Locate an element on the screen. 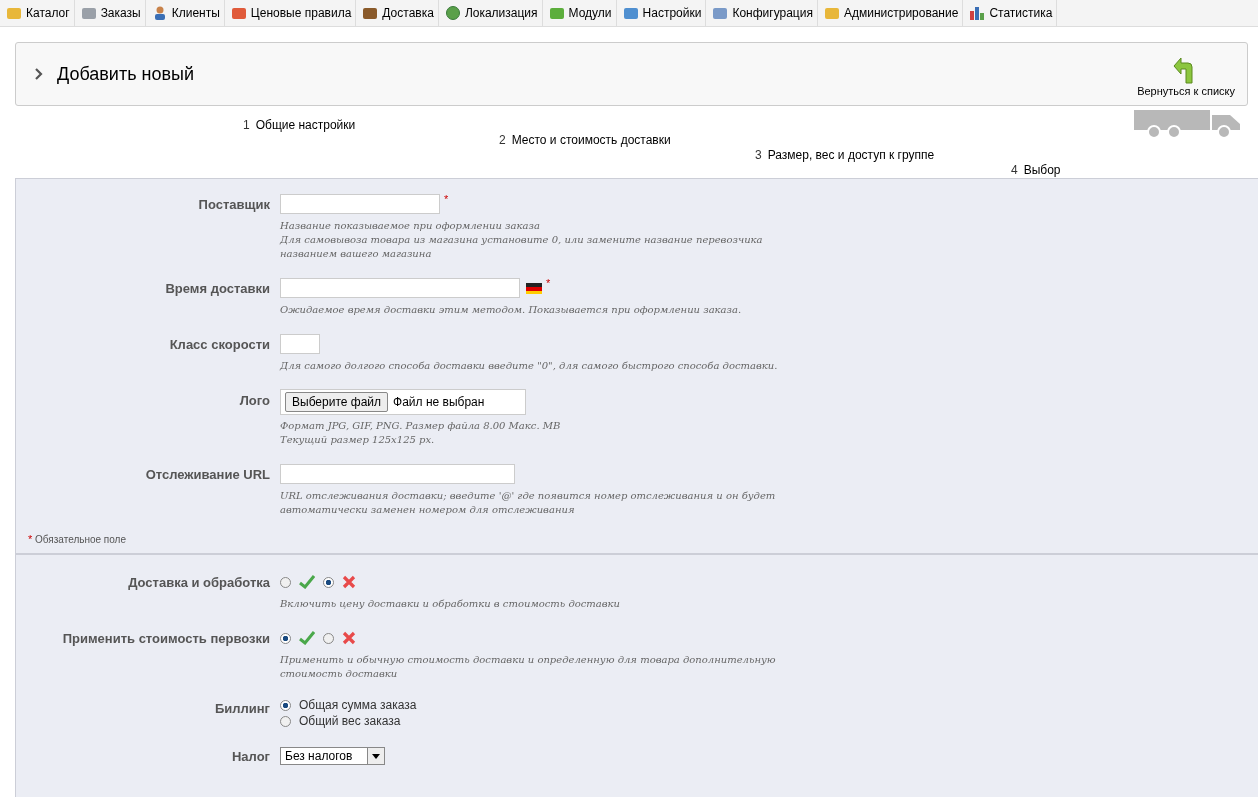 The width and height of the screenshot is (1258, 797). nav-tab: Каталог is located at coordinates (37, 13).